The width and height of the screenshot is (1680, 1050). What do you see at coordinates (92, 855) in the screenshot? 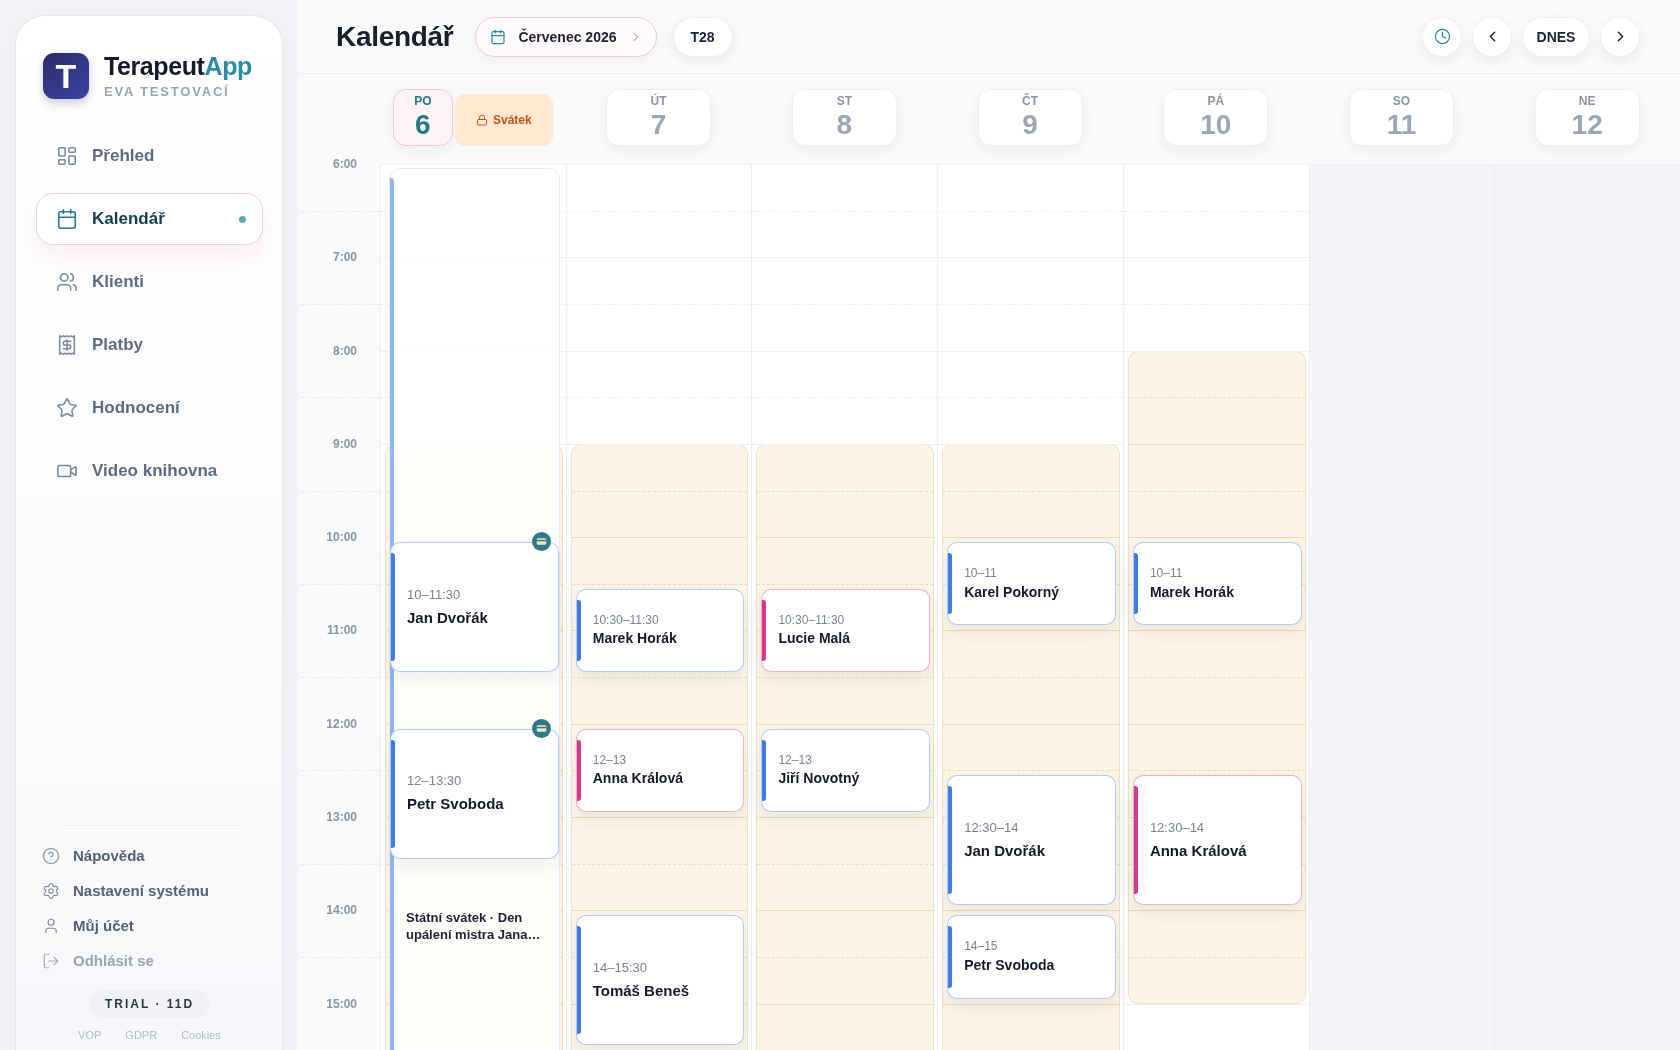
I see `menu-link: Nápověda` at bounding box center [92, 855].